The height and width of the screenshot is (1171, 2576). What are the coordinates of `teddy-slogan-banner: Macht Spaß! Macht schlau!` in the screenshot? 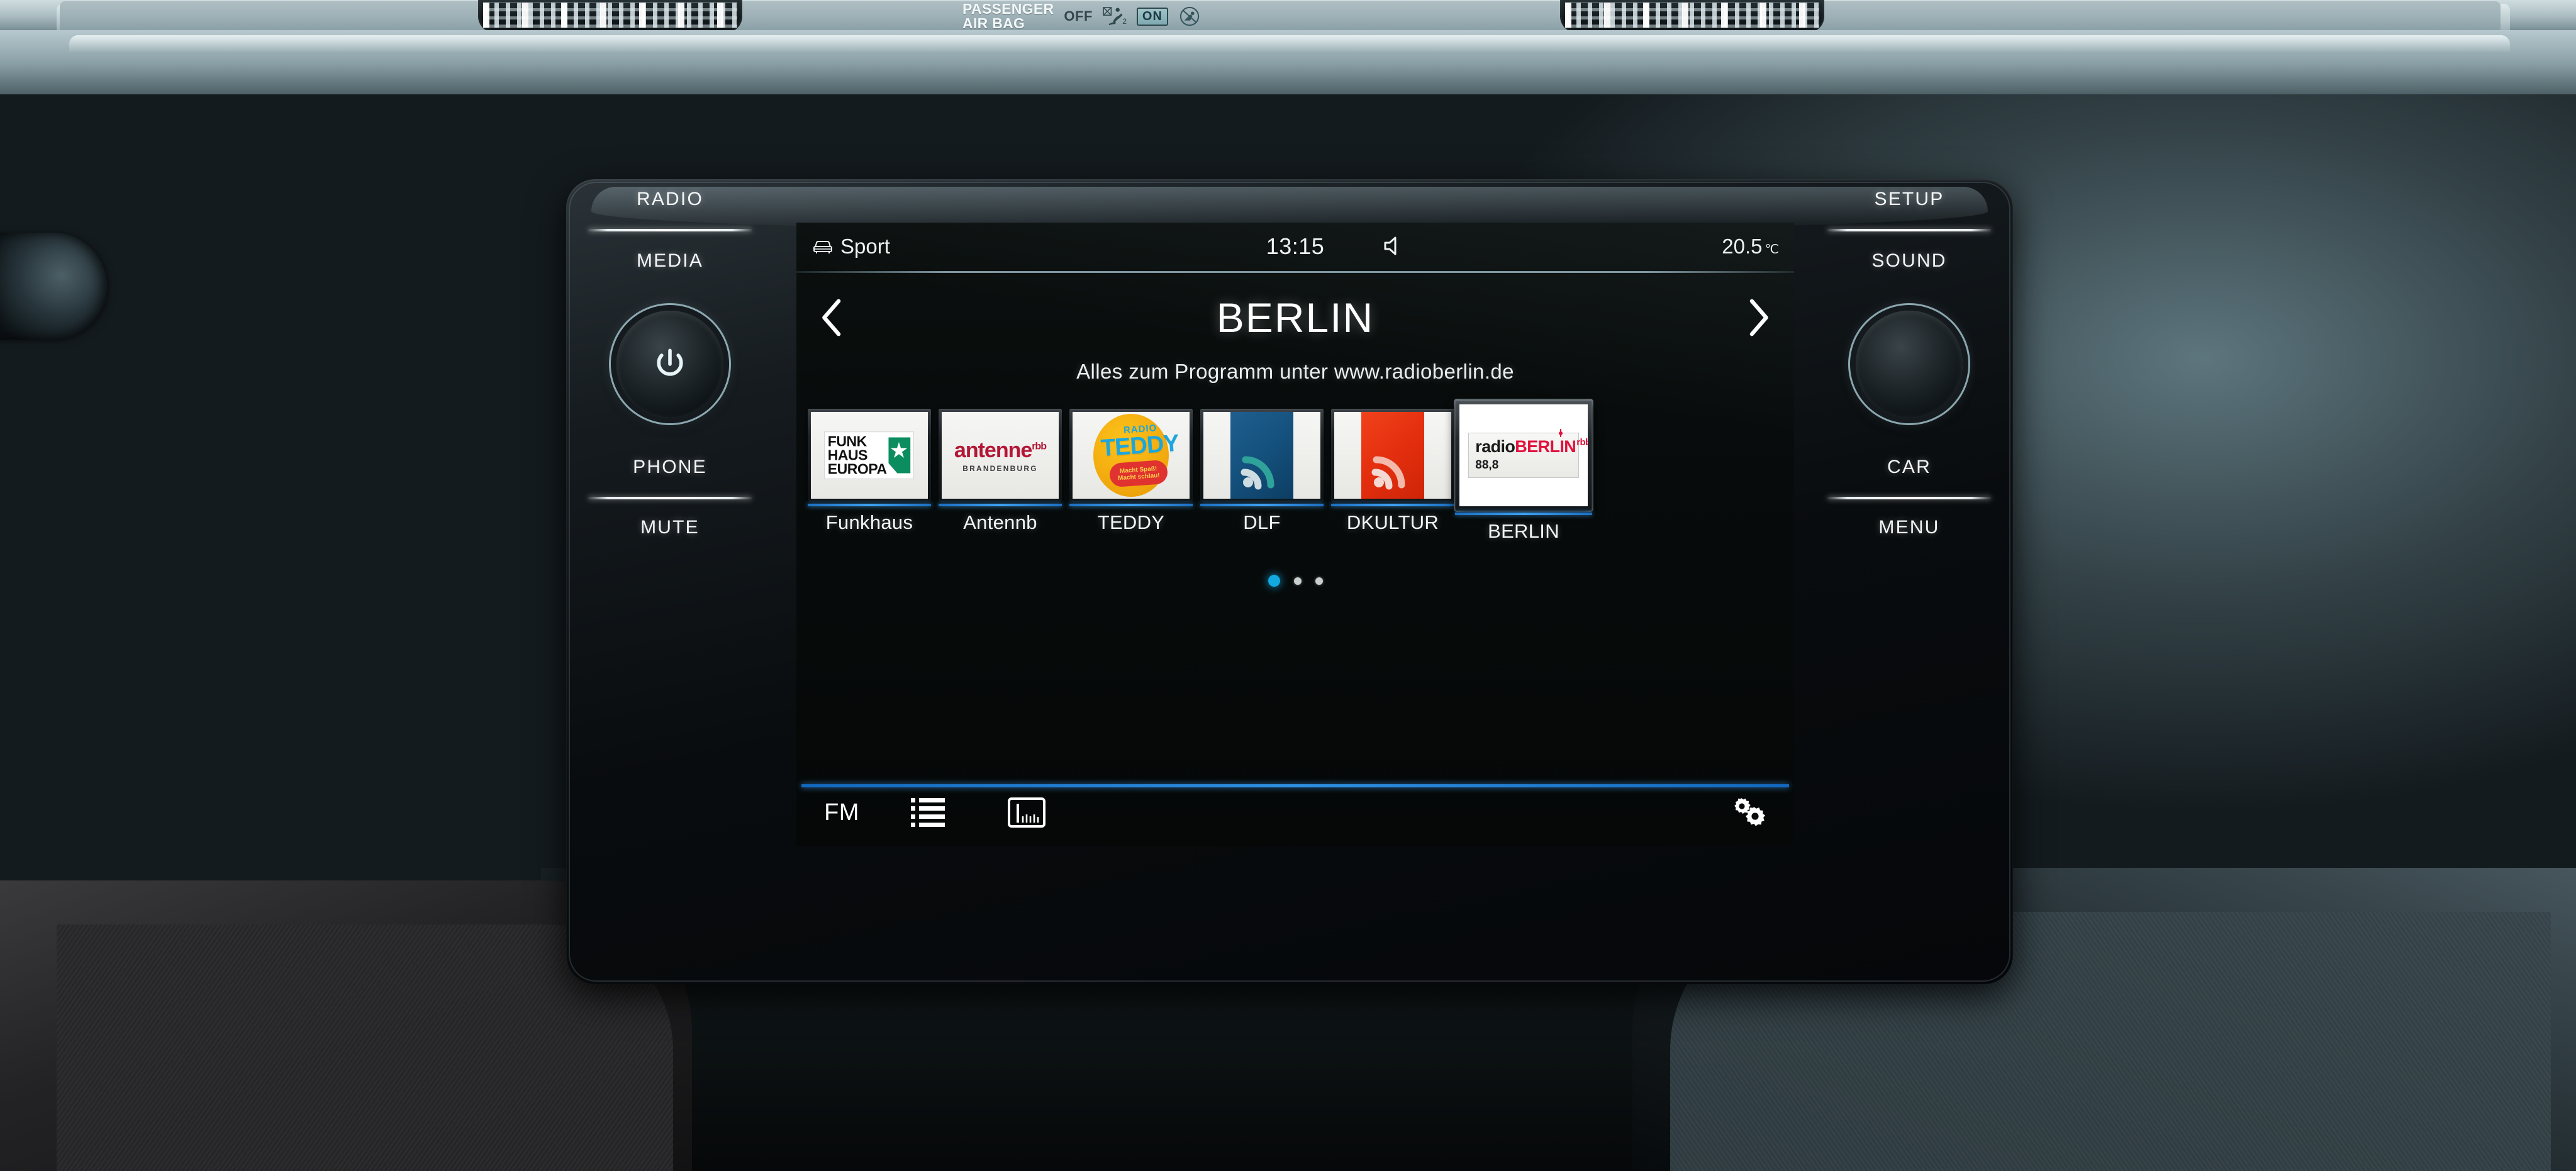 It's located at (1138, 473).